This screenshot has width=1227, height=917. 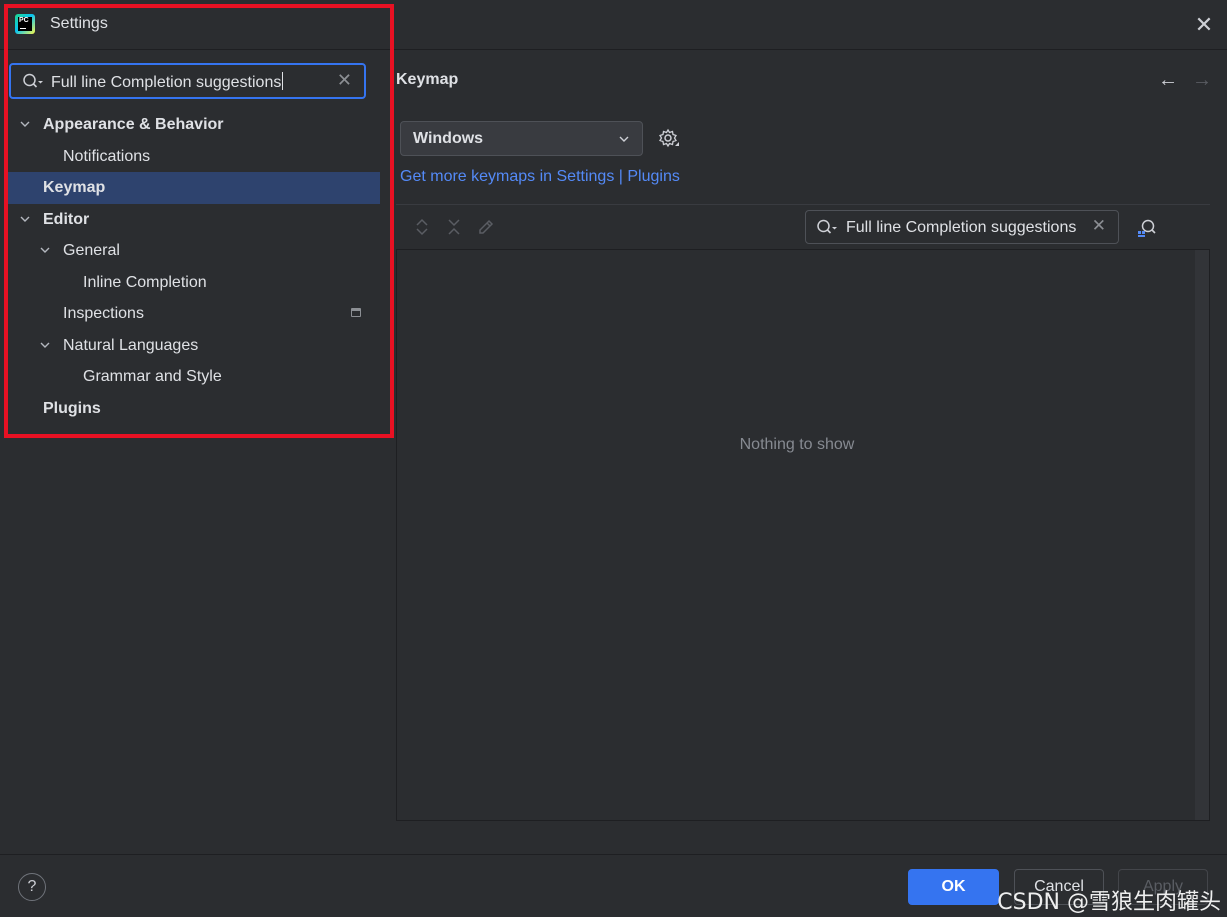 I want to click on tree-item-inspections: Inspections, so click(x=195, y=314).